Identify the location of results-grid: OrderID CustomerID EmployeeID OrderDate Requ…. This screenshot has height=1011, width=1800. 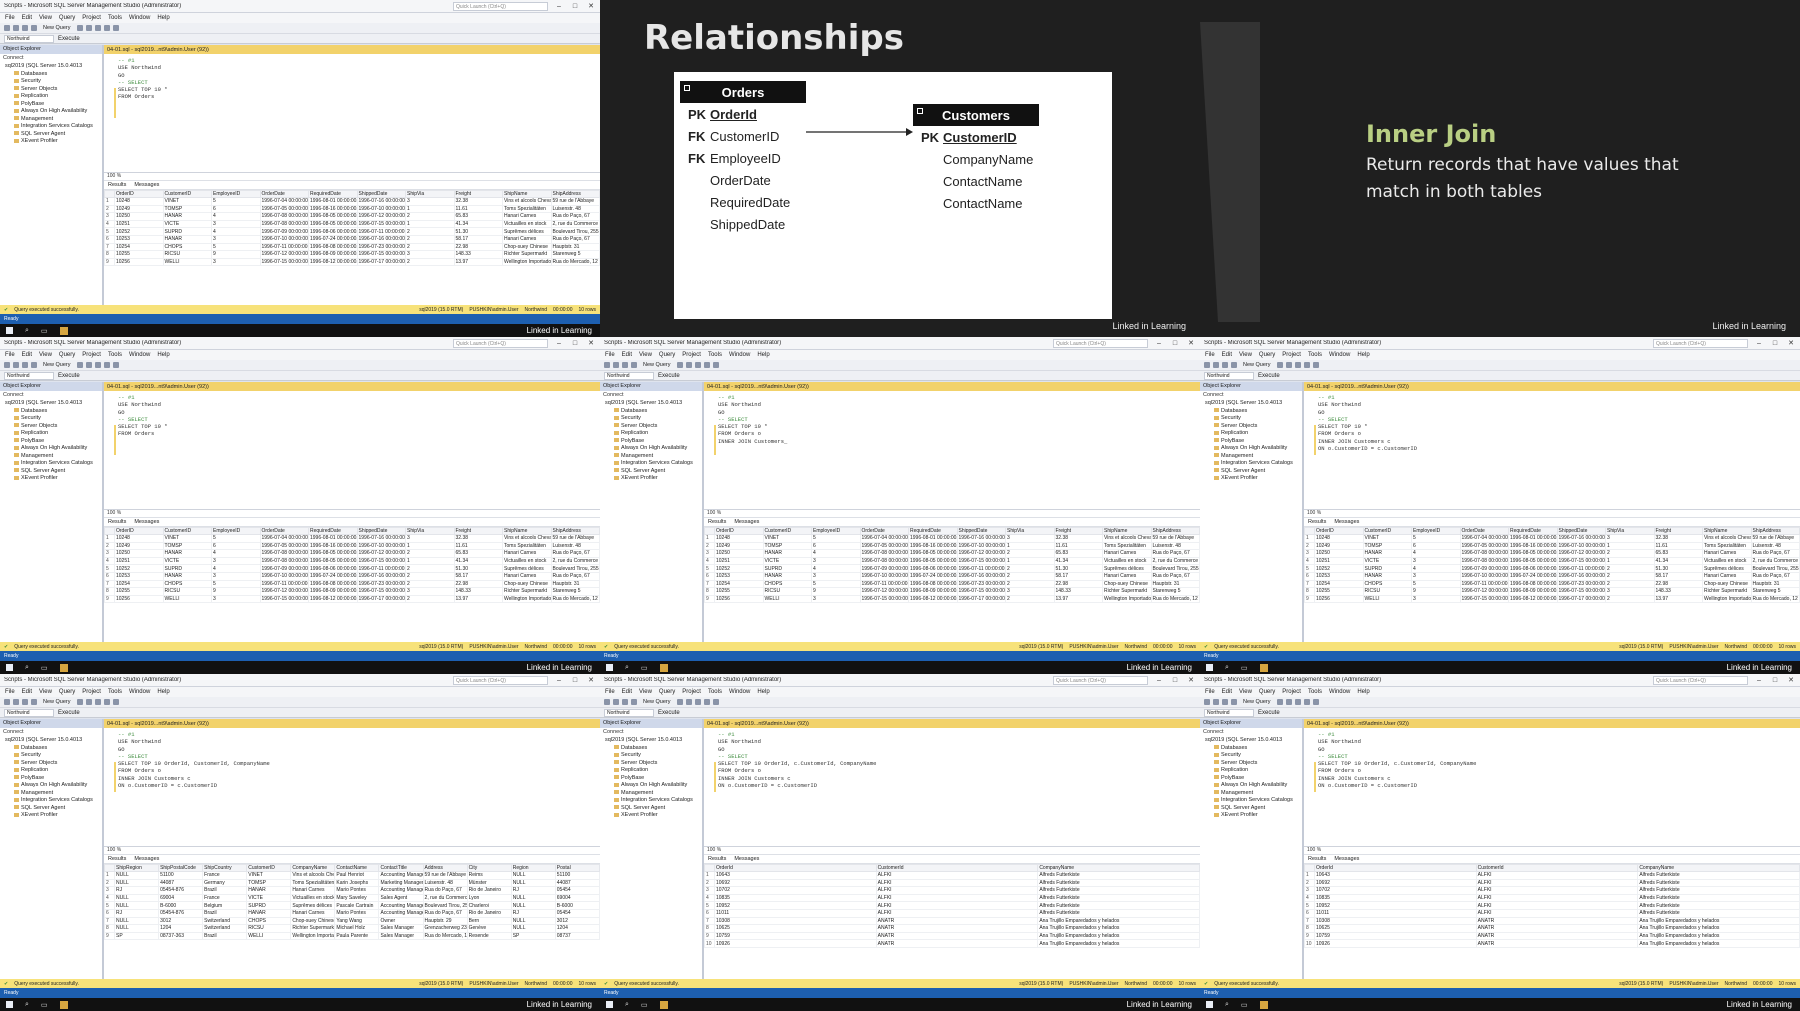
(1552, 565).